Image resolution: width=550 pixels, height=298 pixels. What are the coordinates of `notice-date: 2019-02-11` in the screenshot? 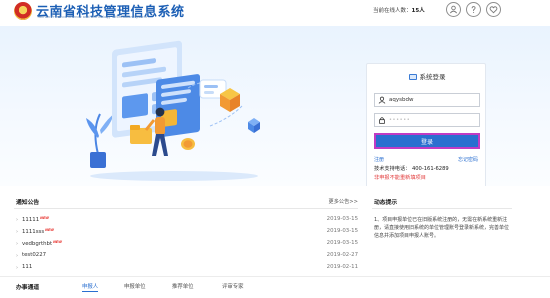 It's located at (342, 267).